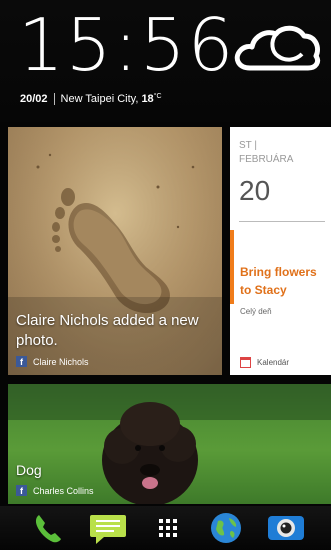  I want to click on feed-author: f Claire Nichols, so click(52, 361).